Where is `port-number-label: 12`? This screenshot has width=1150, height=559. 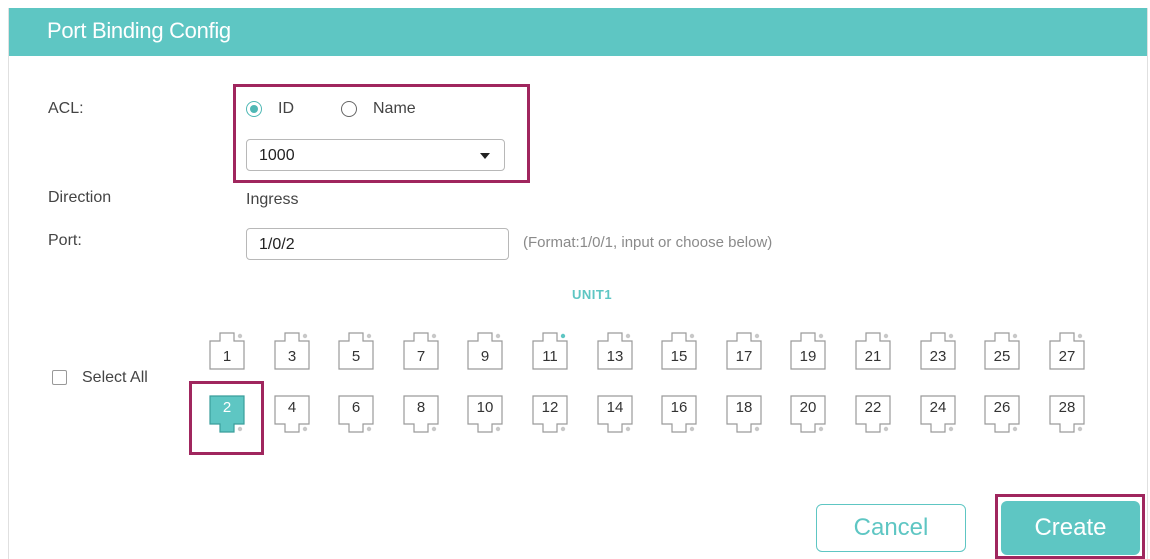
port-number-label: 12 is located at coordinates (550, 407).